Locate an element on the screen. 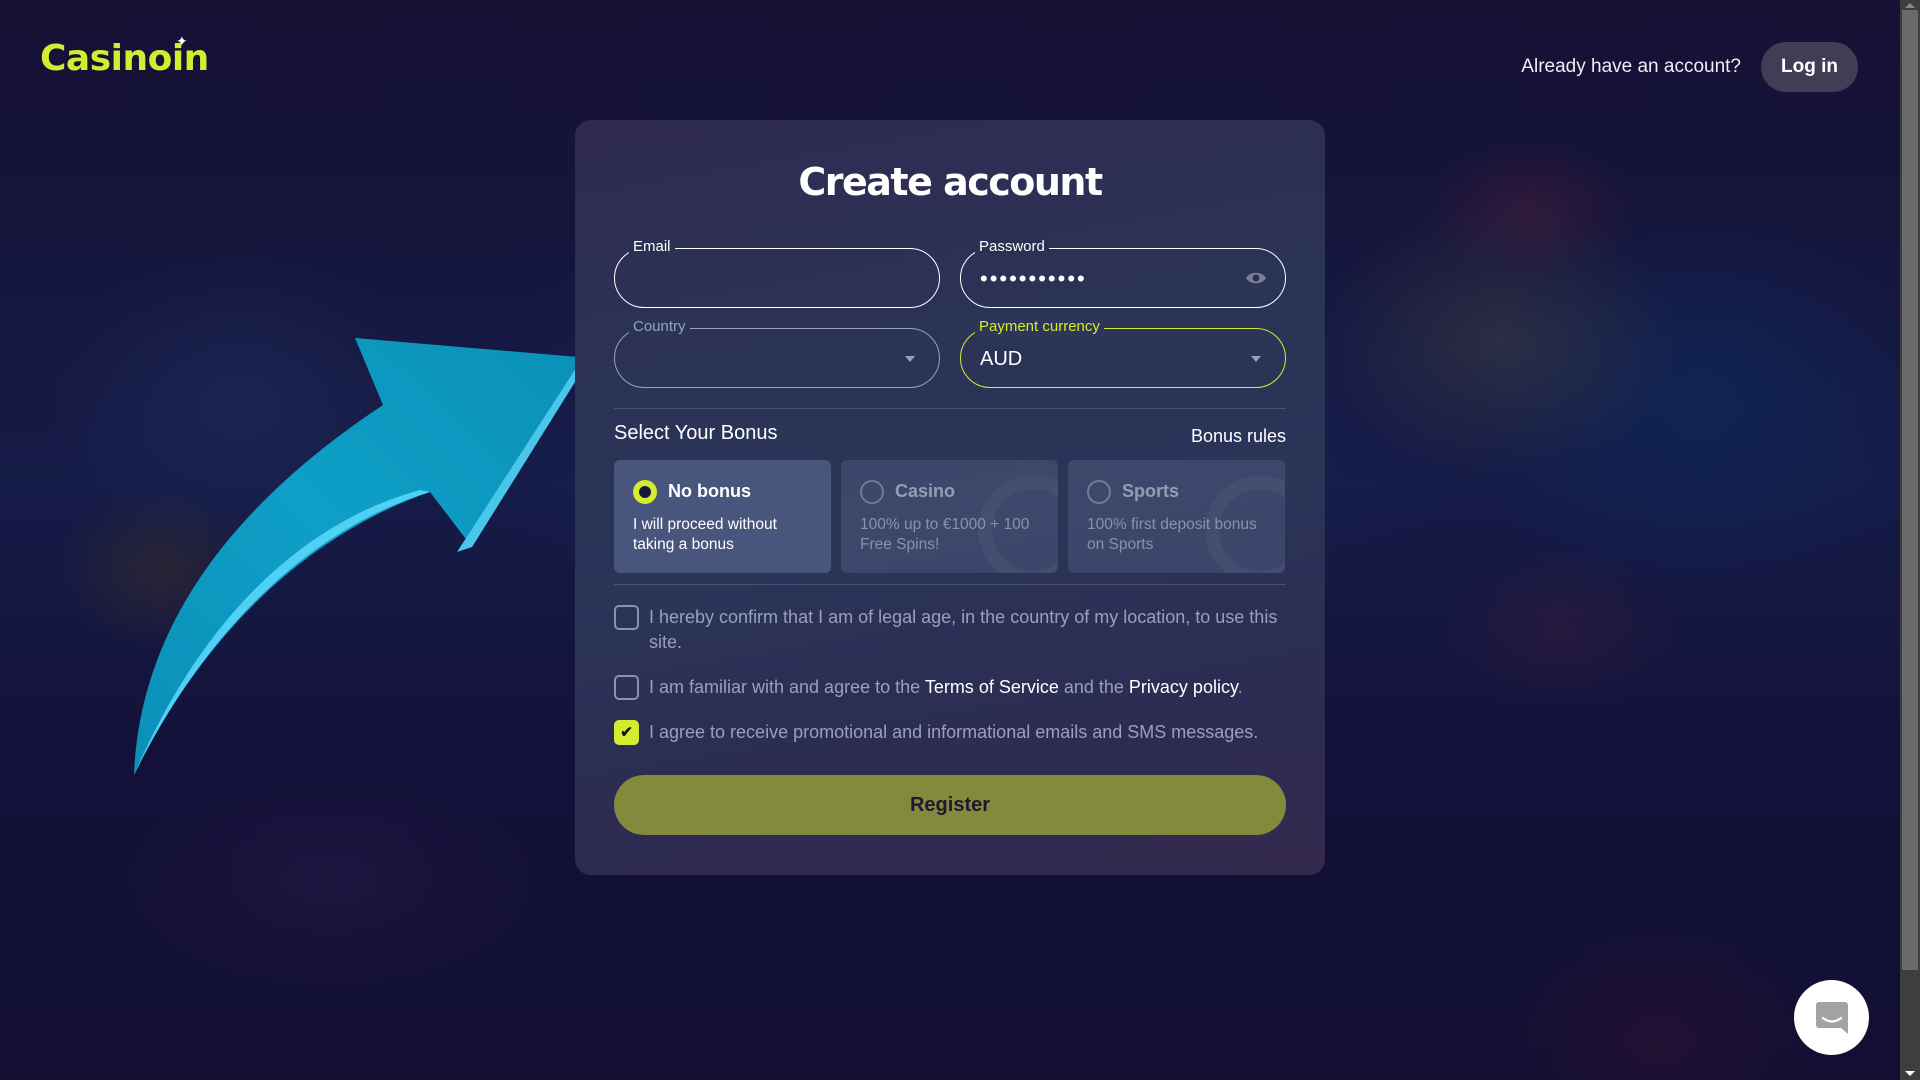  scroll-down-arrow-icon is located at coordinates (1910, 1073).